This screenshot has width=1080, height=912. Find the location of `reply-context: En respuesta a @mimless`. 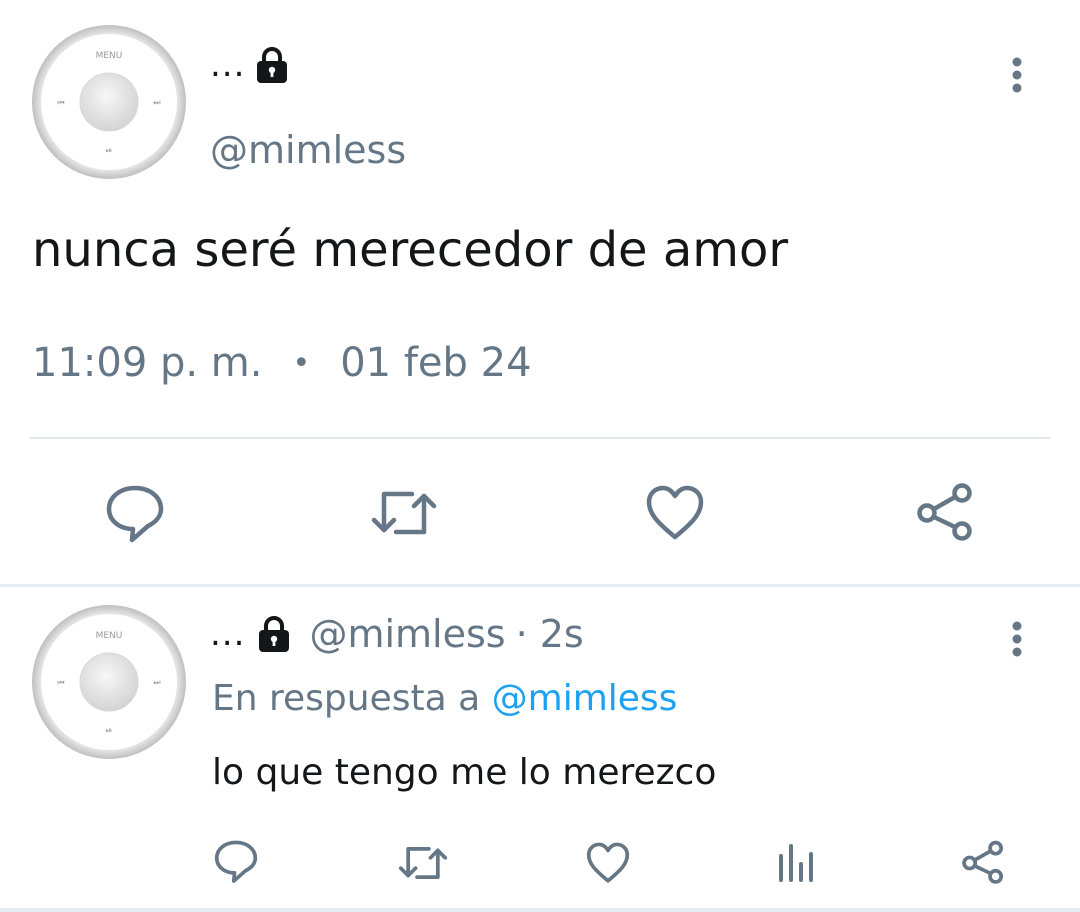

reply-context: En respuesta a @mimless is located at coordinates (444, 698).